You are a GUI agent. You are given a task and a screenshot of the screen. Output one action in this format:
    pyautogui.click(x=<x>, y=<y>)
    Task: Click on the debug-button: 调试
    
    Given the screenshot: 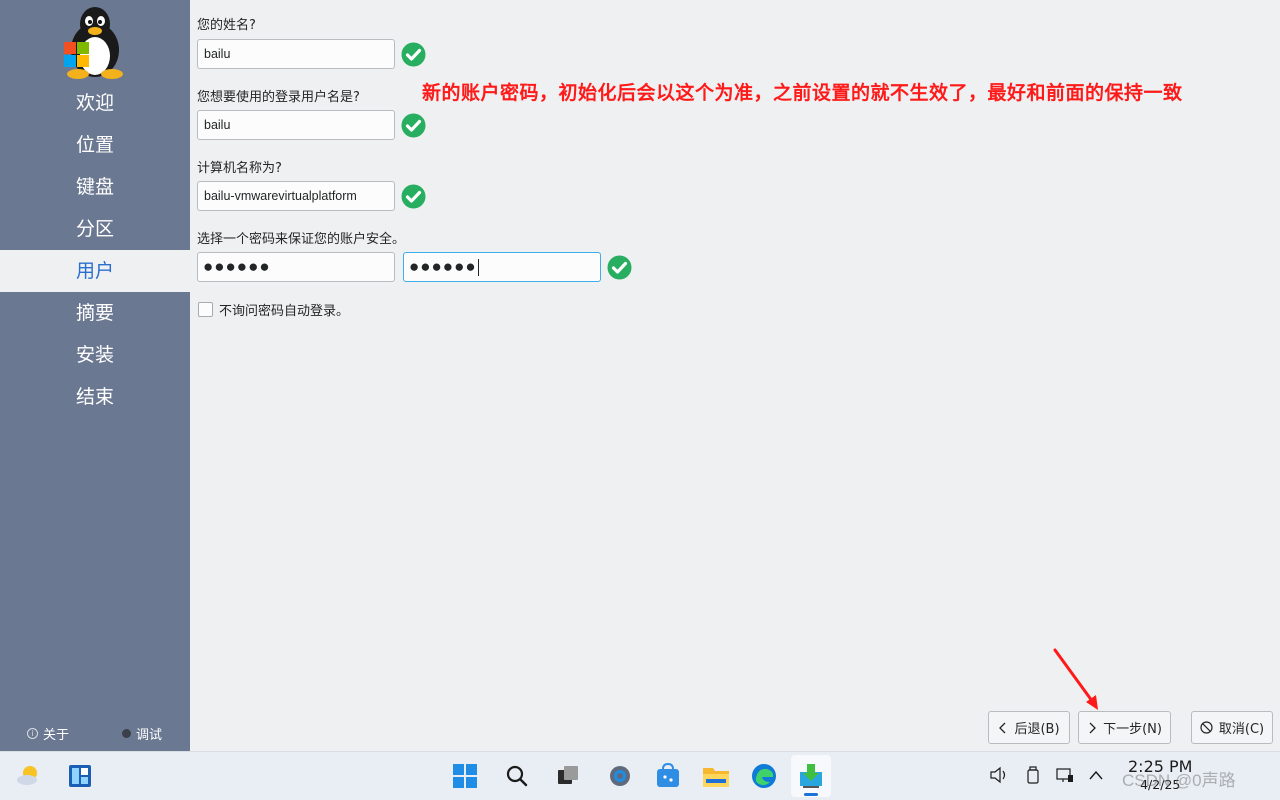 What is the action you would take?
    pyautogui.click(x=142, y=733)
    